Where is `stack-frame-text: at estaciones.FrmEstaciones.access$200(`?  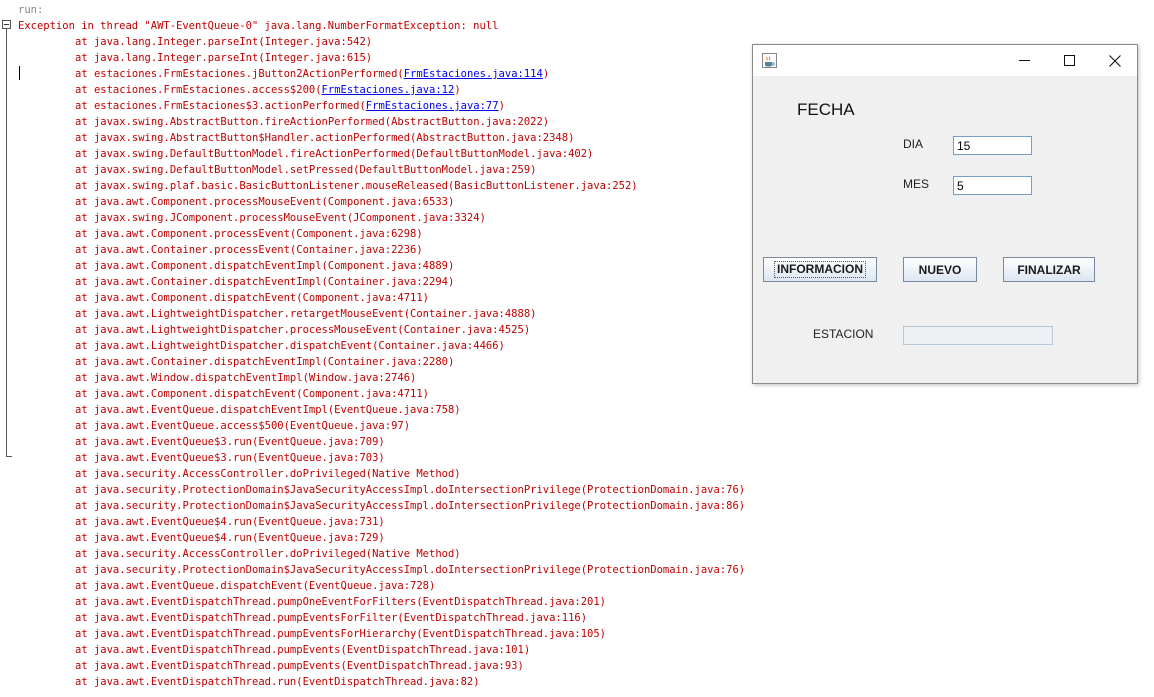
stack-frame-text: at estaciones.FrmEstaciones.access$200( is located at coordinates (198, 90).